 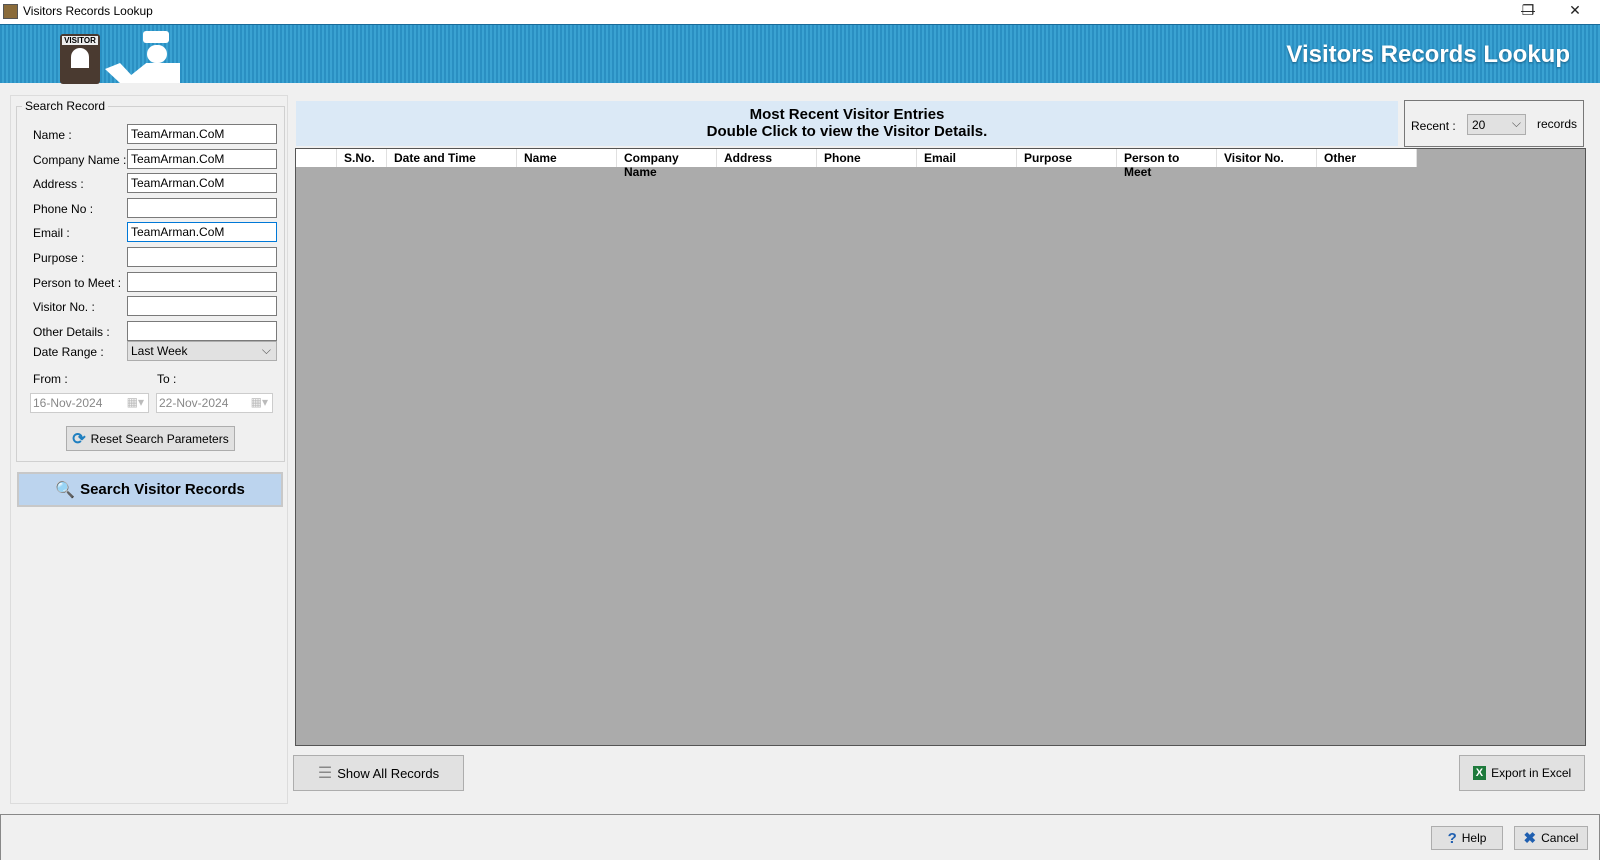 What do you see at coordinates (567, 158) in the screenshot?
I see `column-header: Name` at bounding box center [567, 158].